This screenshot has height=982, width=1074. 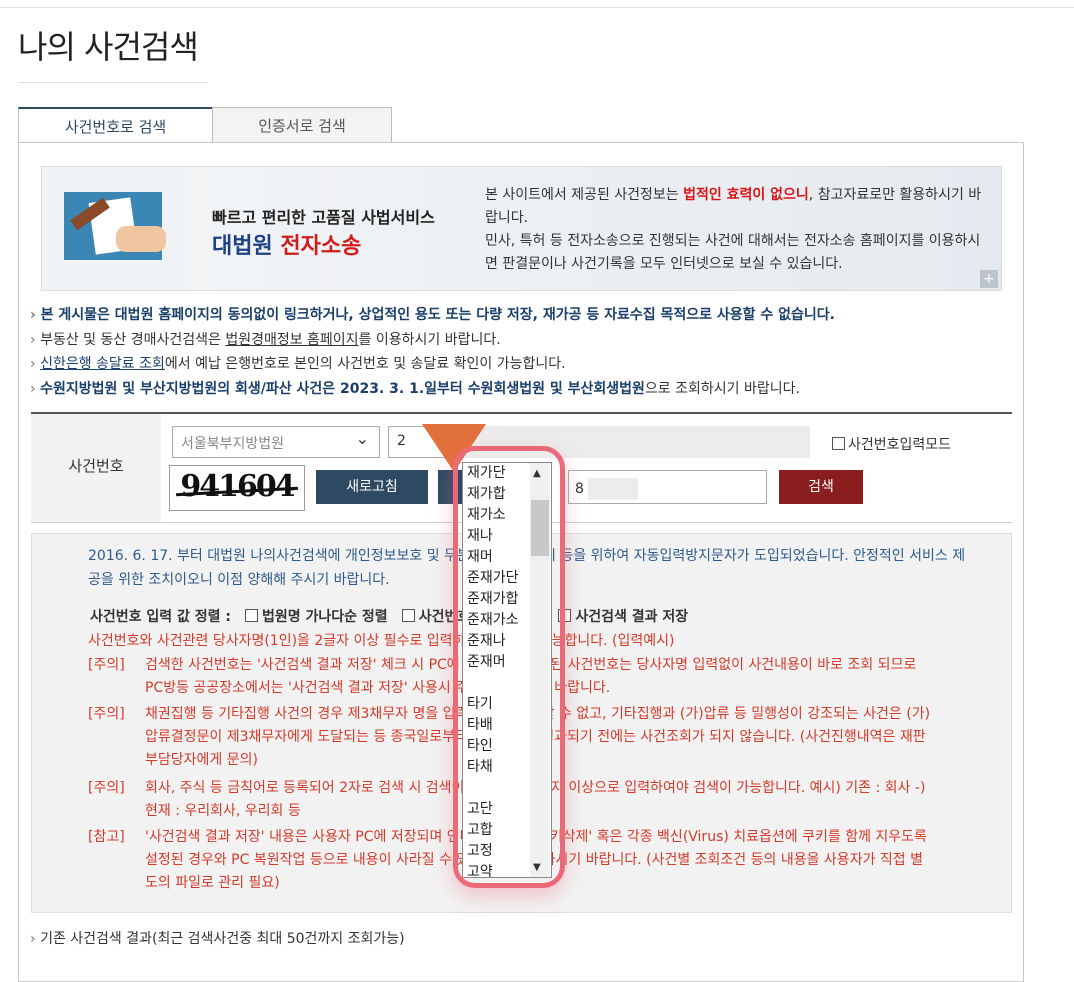 What do you see at coordinates (302, 125) in the screenshot?
I see `tab-certificate-search: 인증서로 검색` at bounding box center [302, 125].